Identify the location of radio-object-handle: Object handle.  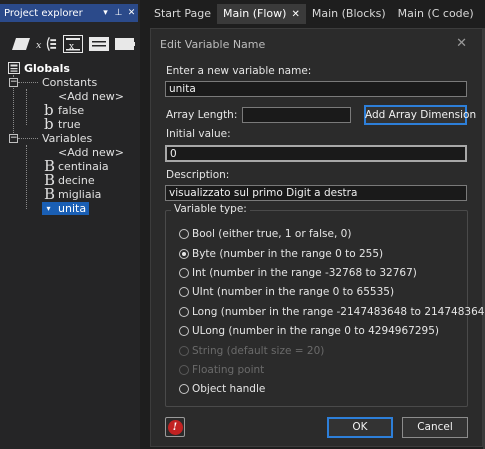
(222, 389).